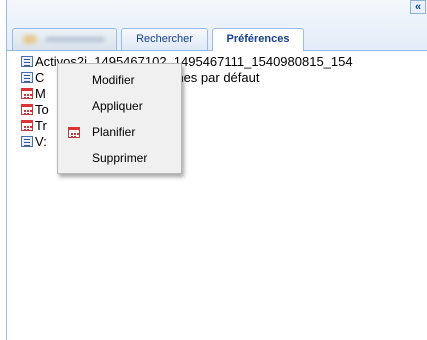 The image size is (427, 340). Describe the element at coordinates (41, 125) in the screenshot. I see `tree-item-label: Tr` at that location.